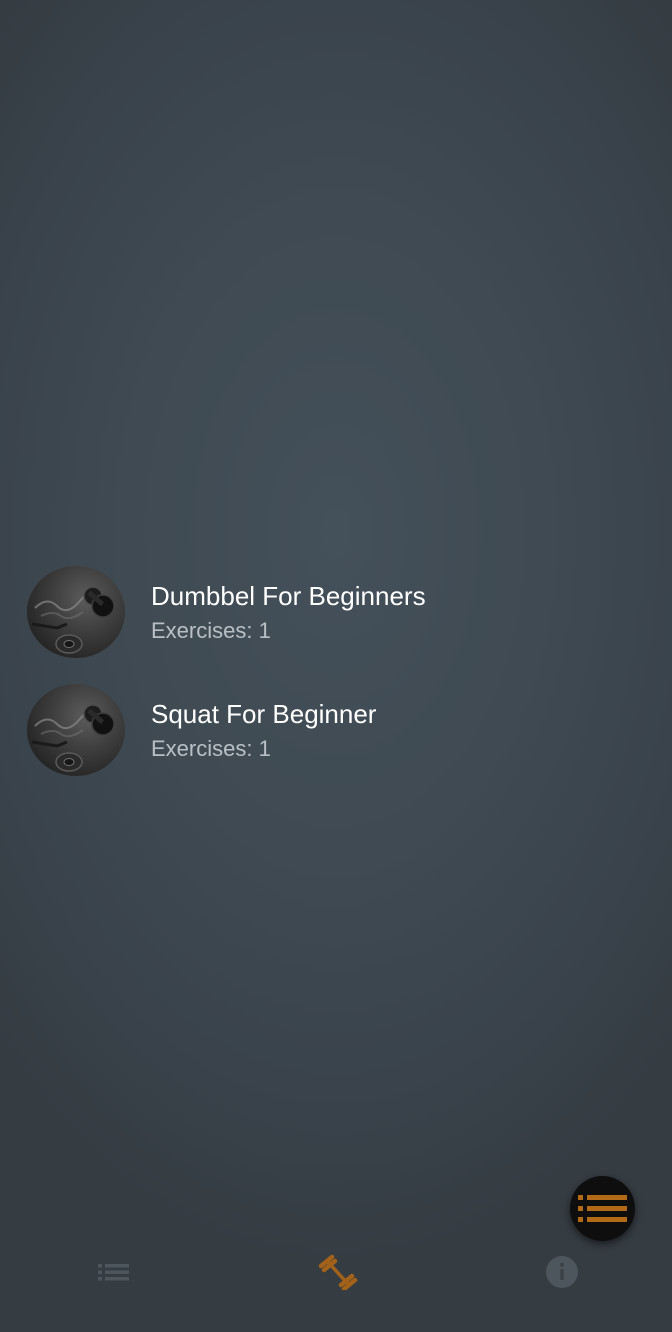  Describe the element at coordinates (288, 596) in the screenshot. I see `workout-title: Dumbbel For Beginners` at that location.